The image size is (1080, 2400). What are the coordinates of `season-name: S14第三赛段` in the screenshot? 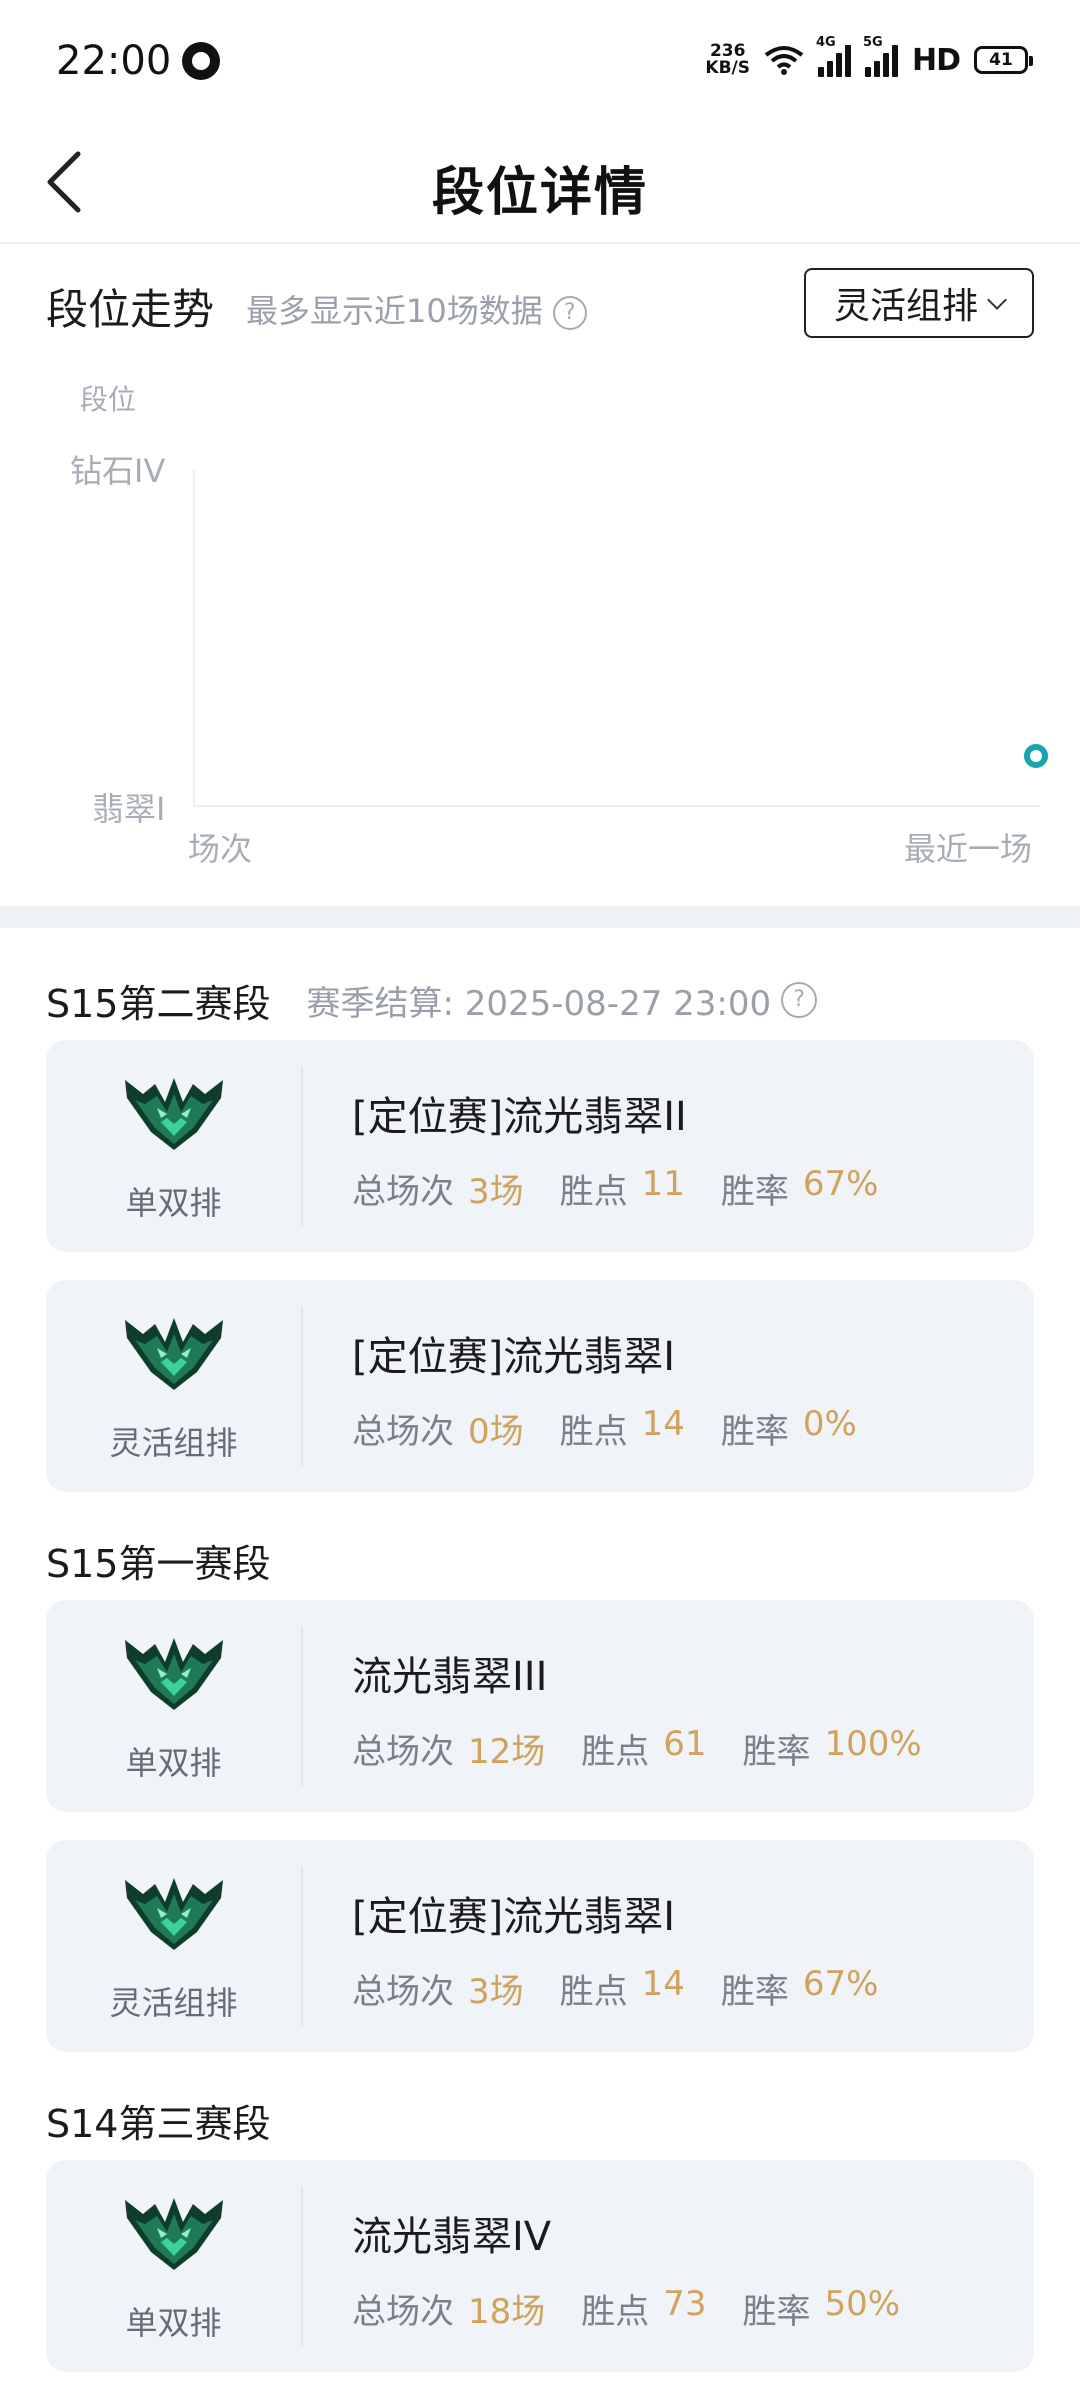 It's located at (158, 2123).